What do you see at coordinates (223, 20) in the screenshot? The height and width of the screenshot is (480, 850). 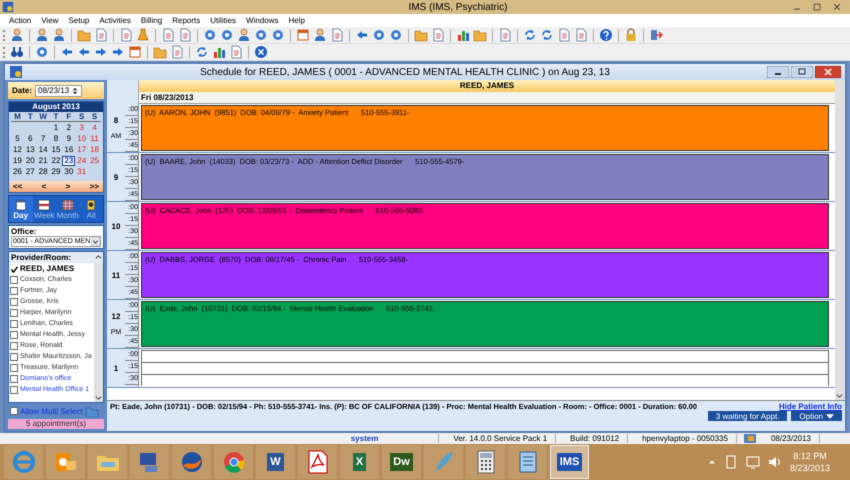 I see `menu-item: Utilities` at bounding box center [223, 20].